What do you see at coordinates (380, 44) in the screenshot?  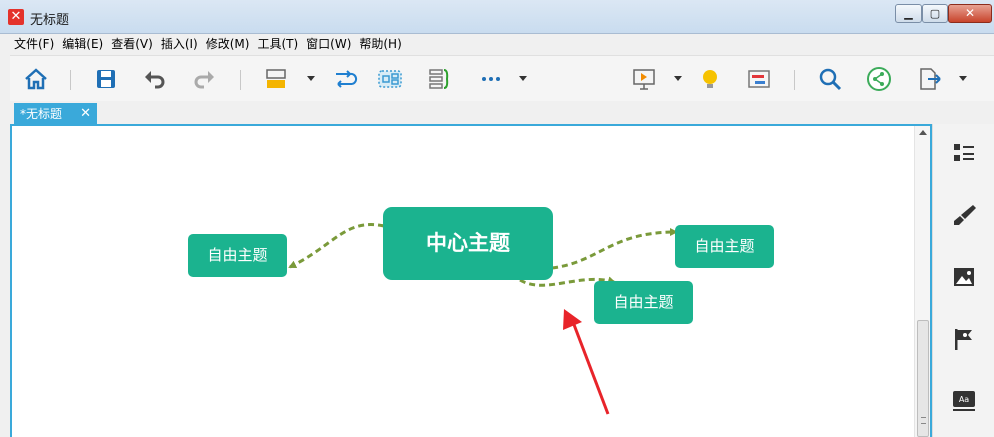 I see `menu-help: 帮助(H)` at bounding box center [380, 44].